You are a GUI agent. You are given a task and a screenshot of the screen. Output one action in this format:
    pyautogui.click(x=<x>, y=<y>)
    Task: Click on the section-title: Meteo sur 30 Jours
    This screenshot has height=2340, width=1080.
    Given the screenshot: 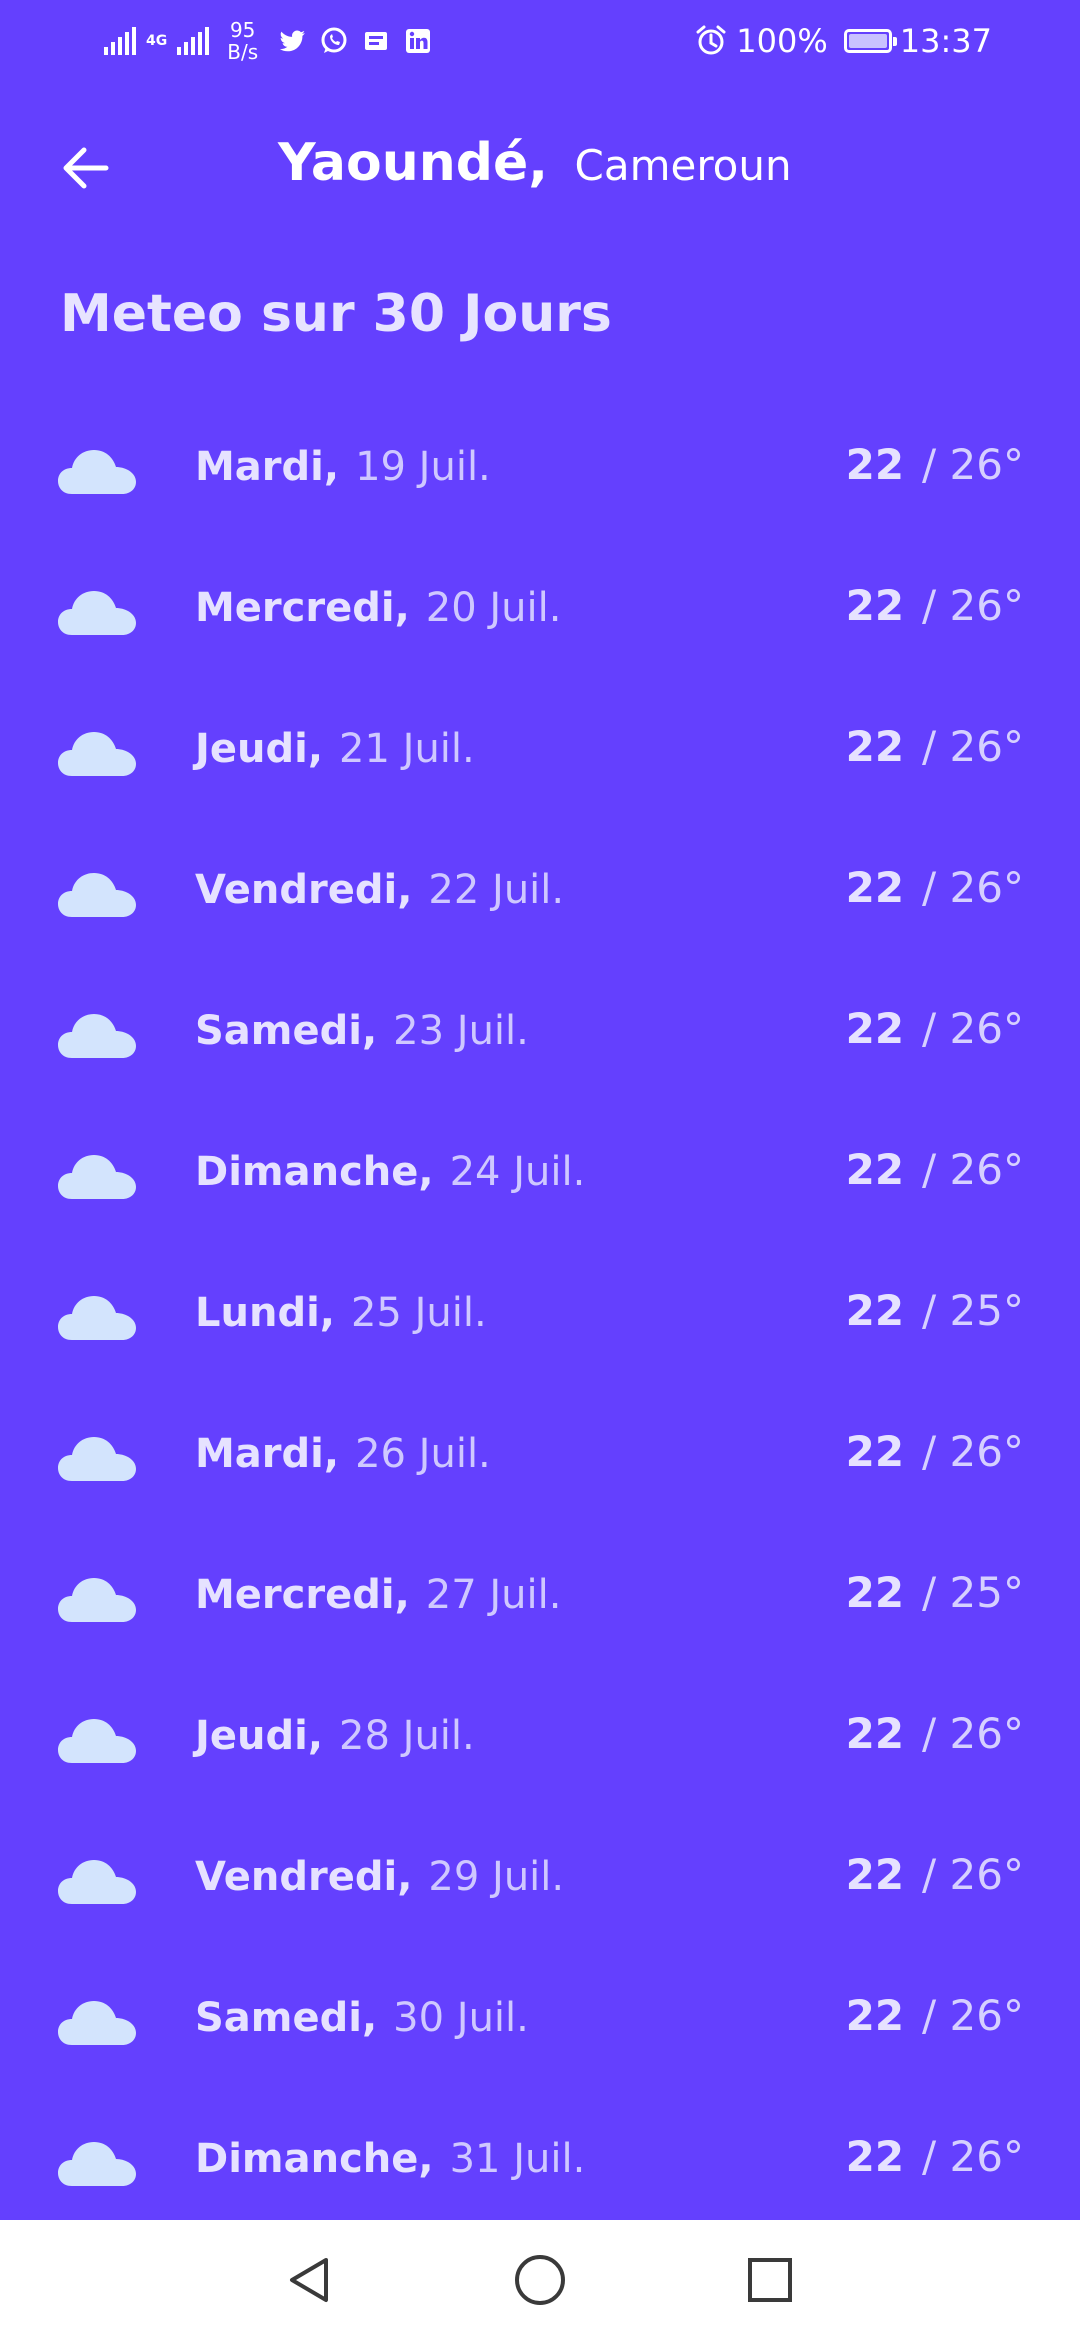 What is the action you would take?
    pyautogui.click(x=336, y=314)
    